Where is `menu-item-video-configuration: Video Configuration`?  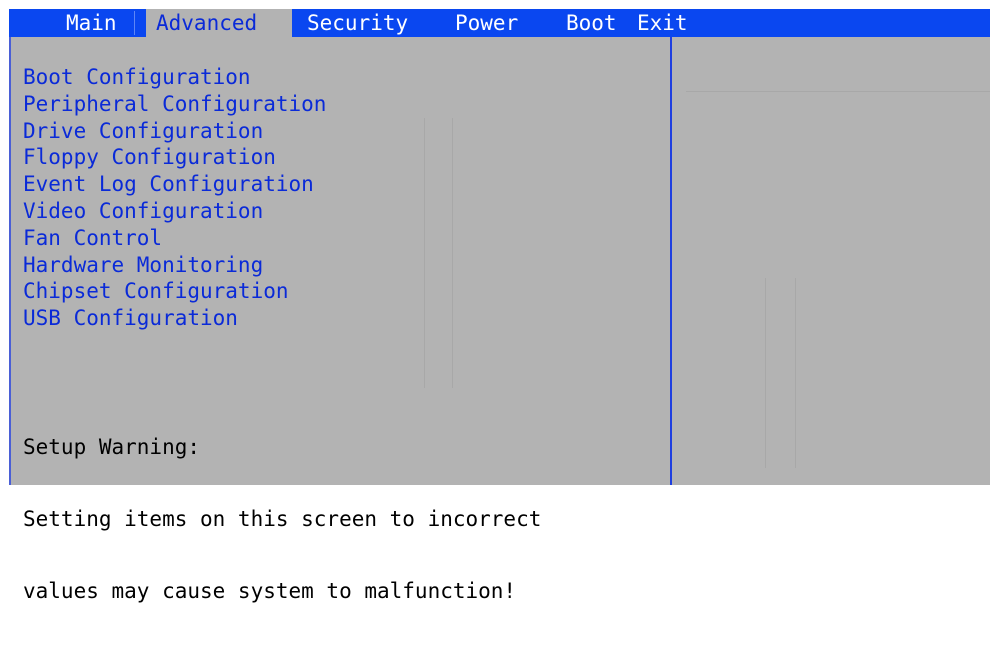
menu-item-video-configuration: Video Configuration is located at coordinates (174, 211).